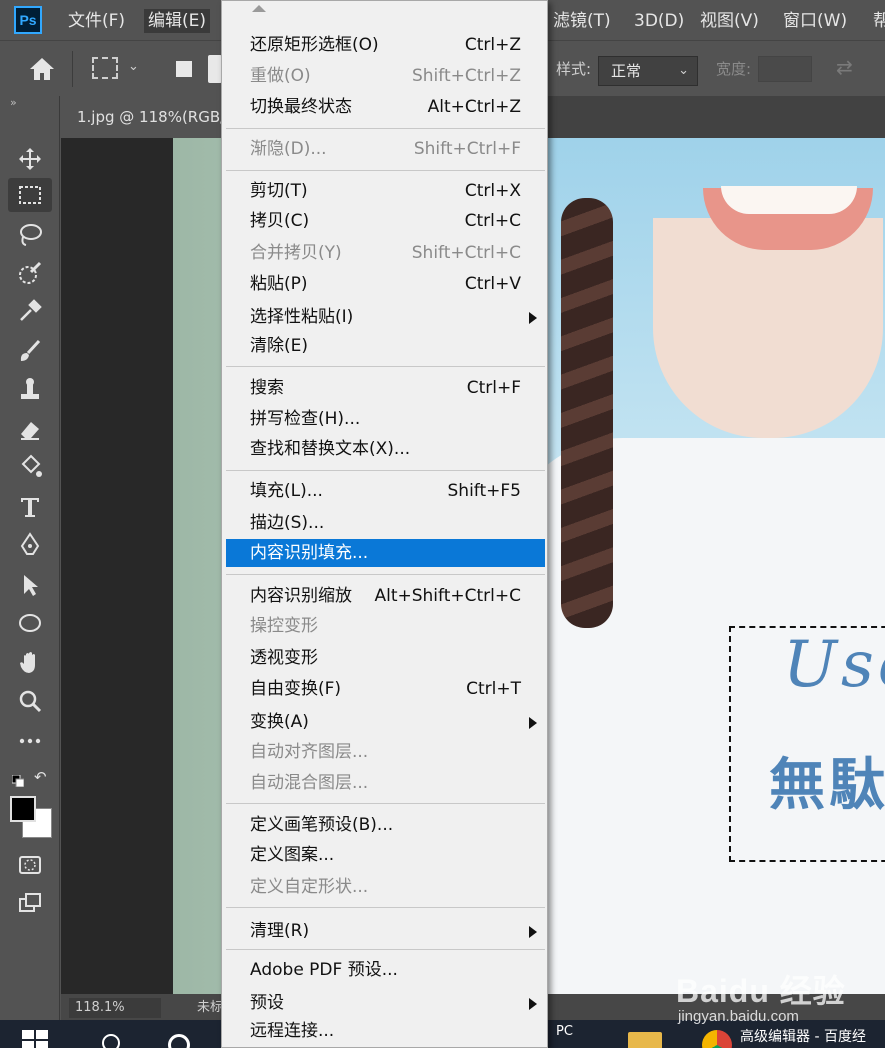 The image size is (885, 1048). Describe the element at coordinates (177, 21) in the screenshot. I see `menu-edit: 编辑(E)` at that location.